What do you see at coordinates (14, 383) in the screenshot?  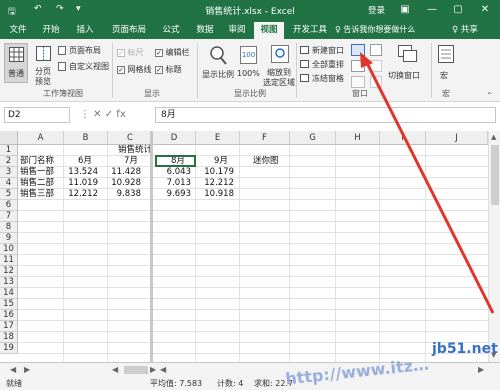 I see `ready-status: 就绪` at bounding box center [14, 383].